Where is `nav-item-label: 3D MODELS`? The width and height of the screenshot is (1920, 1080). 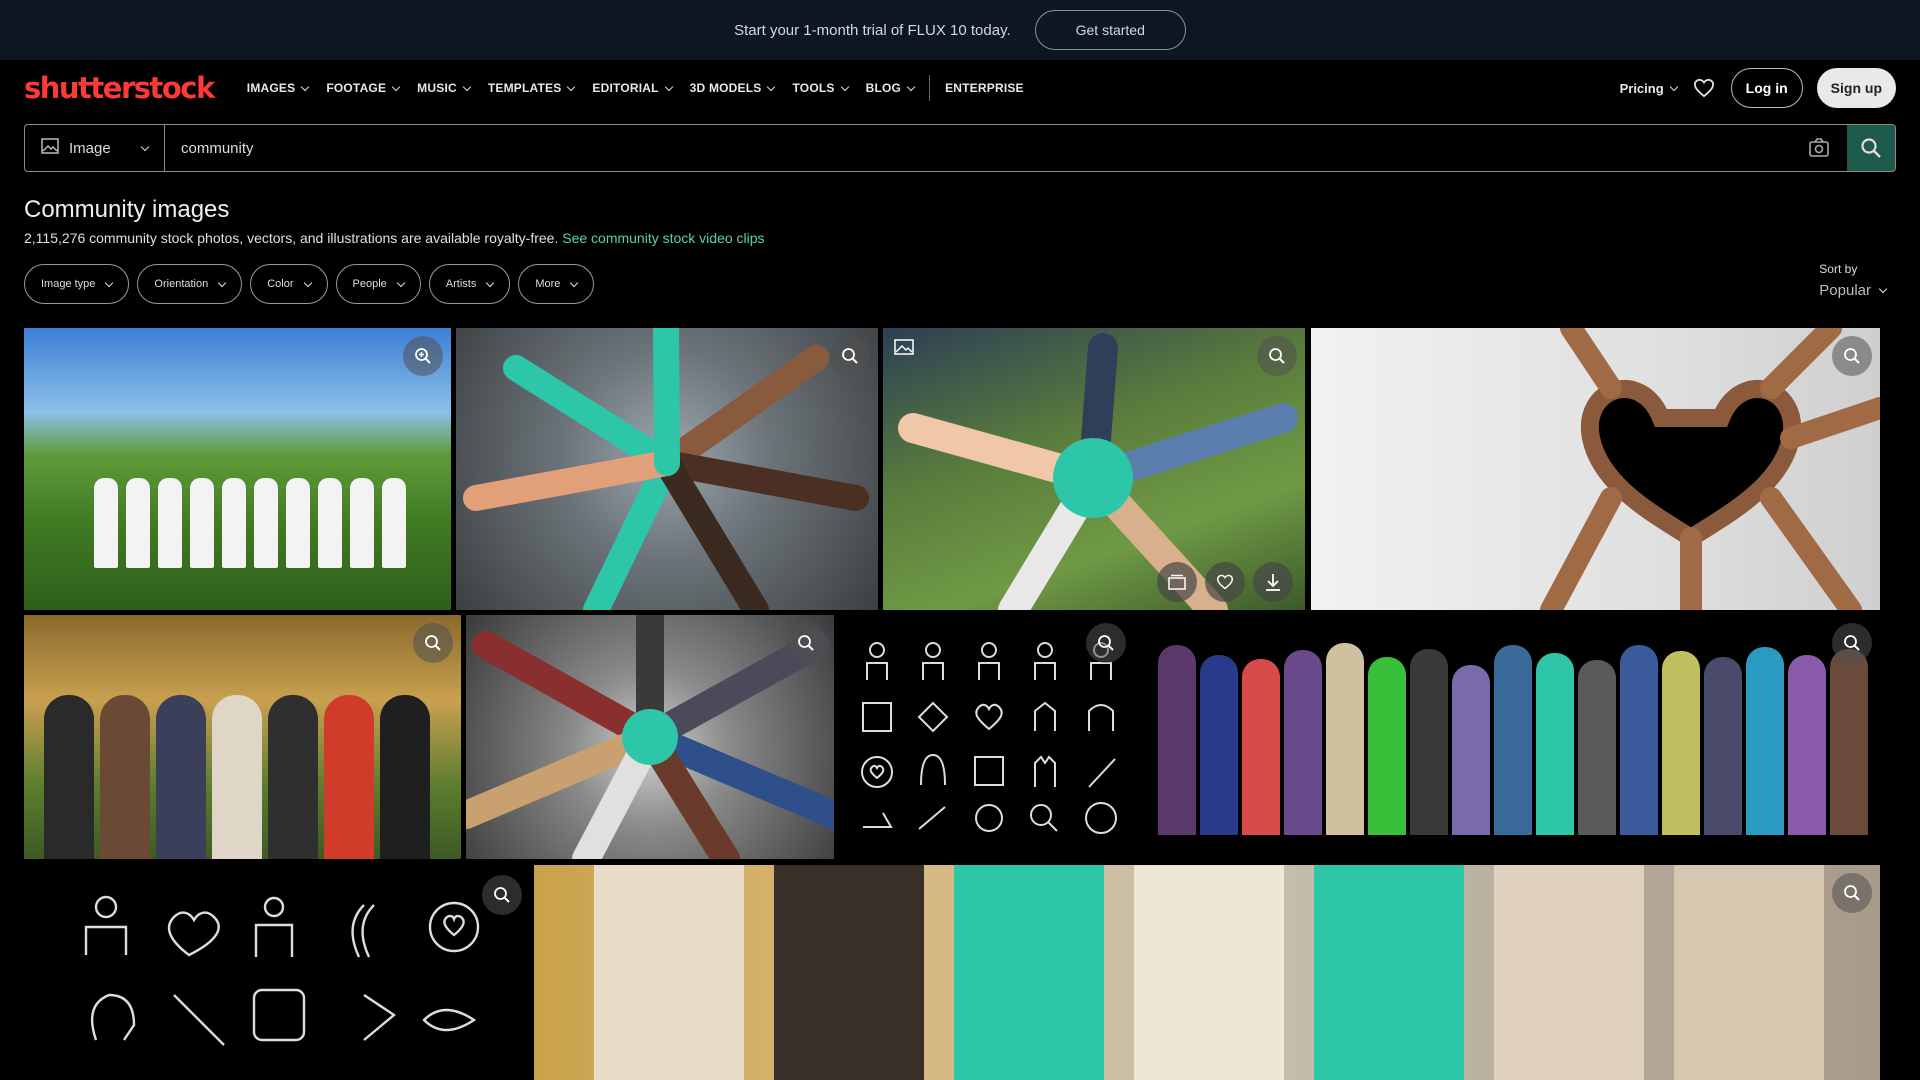 nav-item-label: 3D MODELS is located at coordinates (725, 88).